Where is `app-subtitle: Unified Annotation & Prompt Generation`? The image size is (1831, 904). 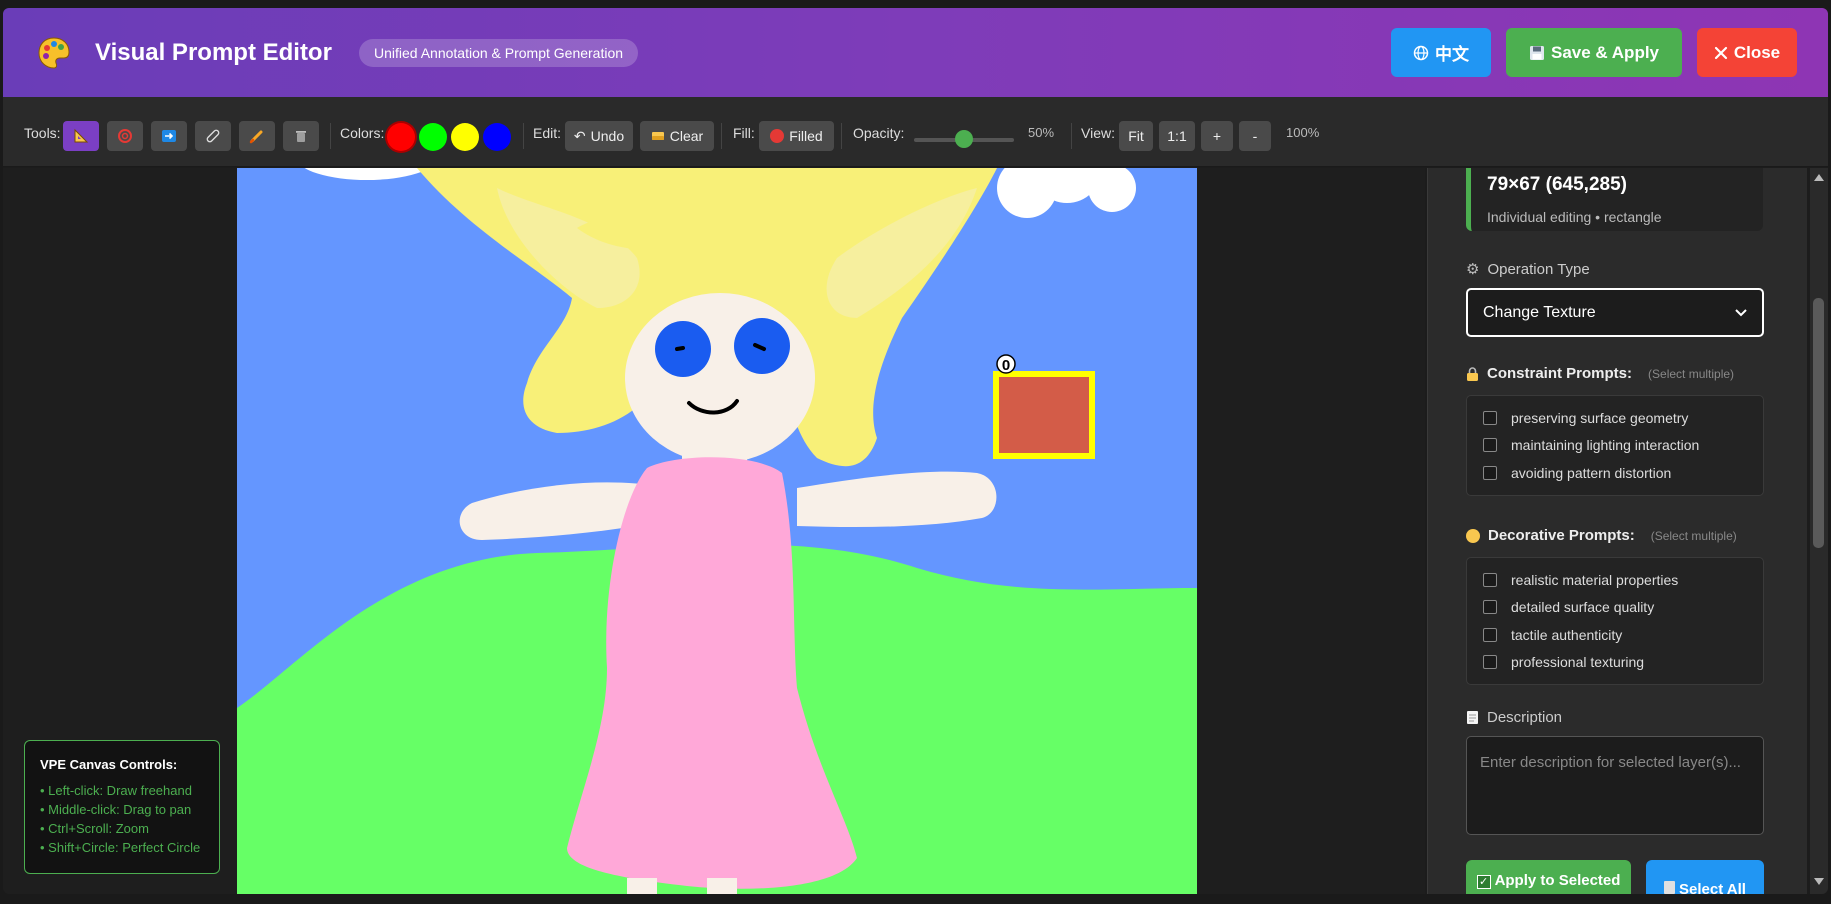
app-subtitle: Unified Annotation & Prompt Generation is located at coordinates (499, 53).